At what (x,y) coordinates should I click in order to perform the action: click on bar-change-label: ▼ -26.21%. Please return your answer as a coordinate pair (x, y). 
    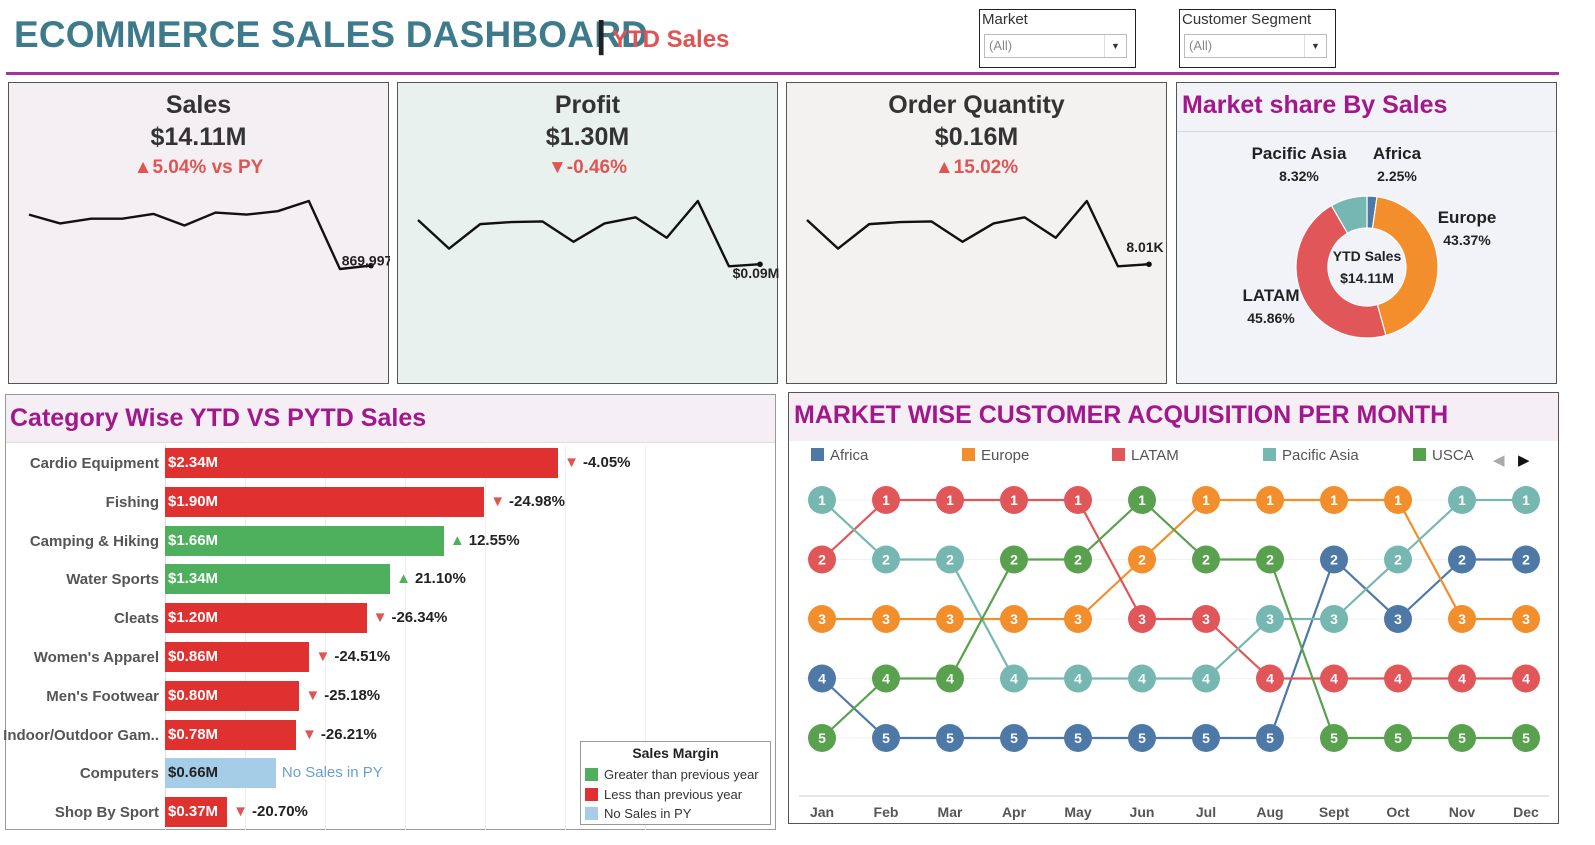
    Looking at the image, I should click on (339, 734).